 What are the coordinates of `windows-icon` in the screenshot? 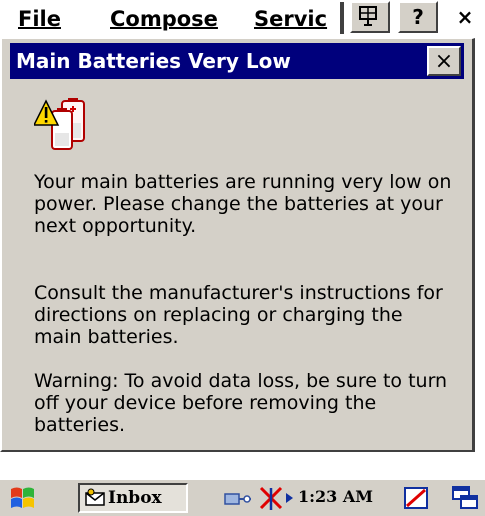 It's located at (465, 498).